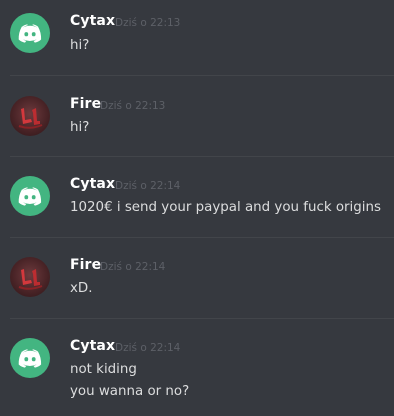  Describe the element at coordinates (103, 369) in the screenshot. I see `message-text: not kiding` at that location.